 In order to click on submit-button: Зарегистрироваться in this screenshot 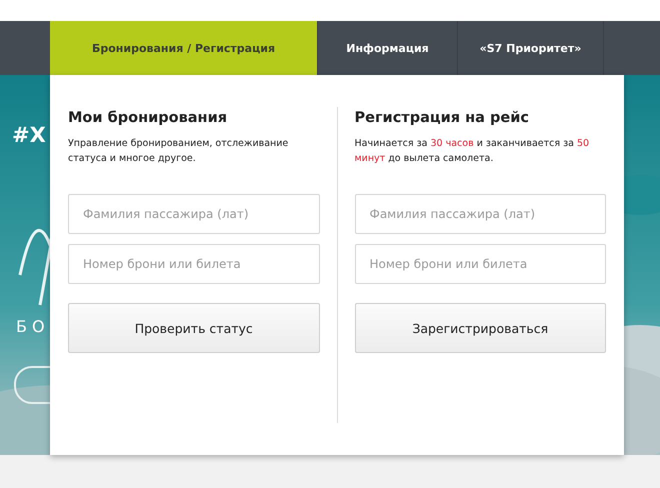, I will do `click(480, 328)`.